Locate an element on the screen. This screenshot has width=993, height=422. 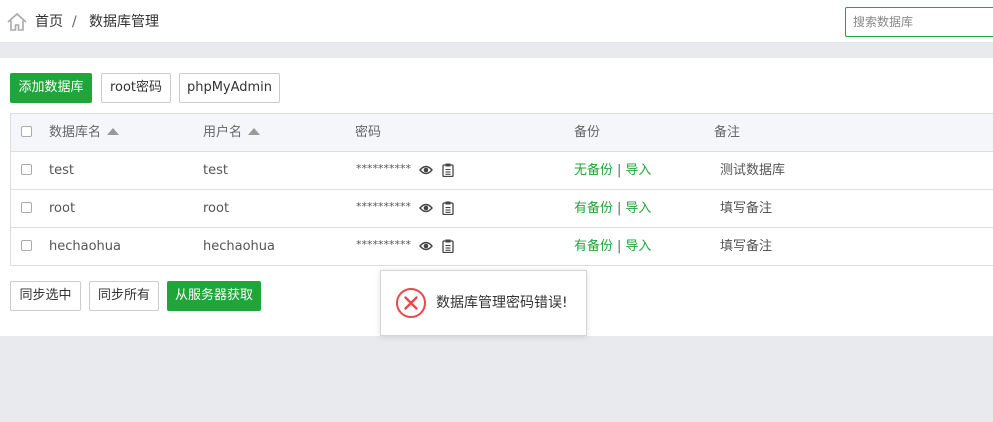
backup-cell: 无备份 | 导入 is located at coordinates (612, 170).